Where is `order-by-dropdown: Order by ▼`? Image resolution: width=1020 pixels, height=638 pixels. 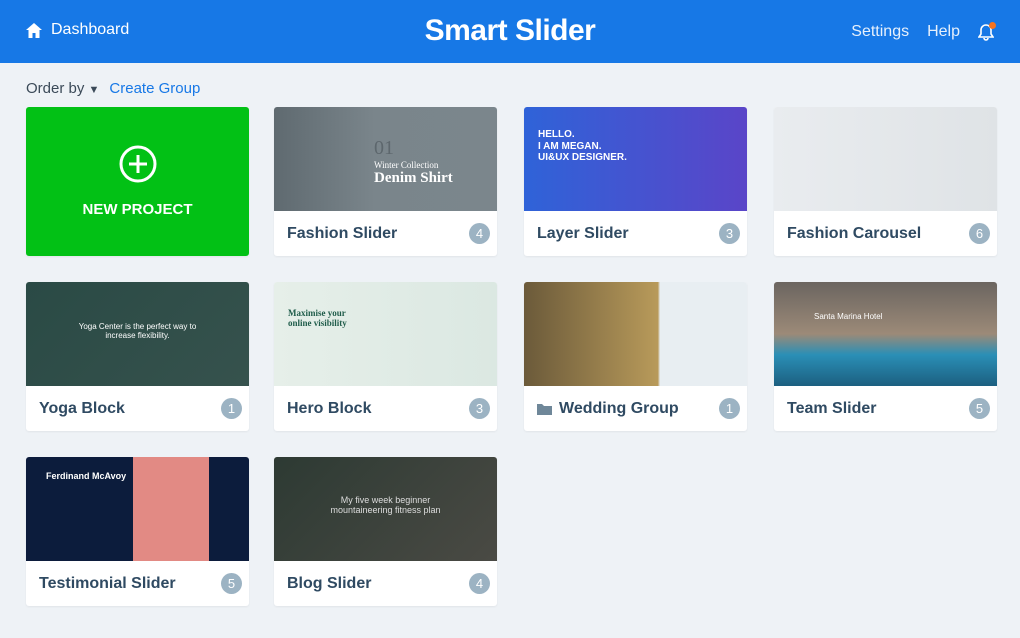
order-by-dropdown: Order by ▼ is located at coordinates (62, 88).